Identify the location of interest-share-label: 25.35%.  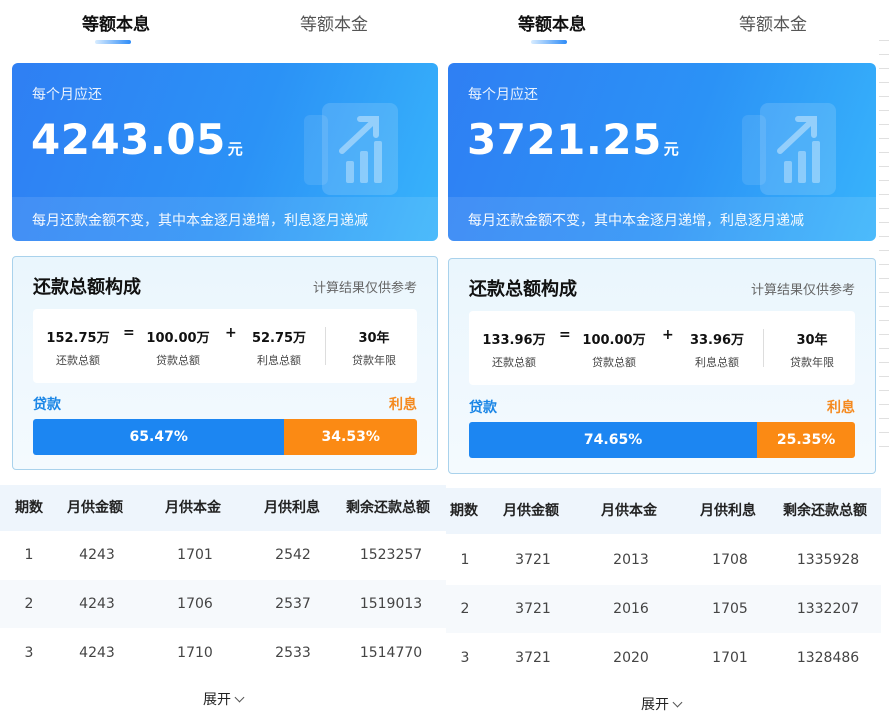
(806, 440).